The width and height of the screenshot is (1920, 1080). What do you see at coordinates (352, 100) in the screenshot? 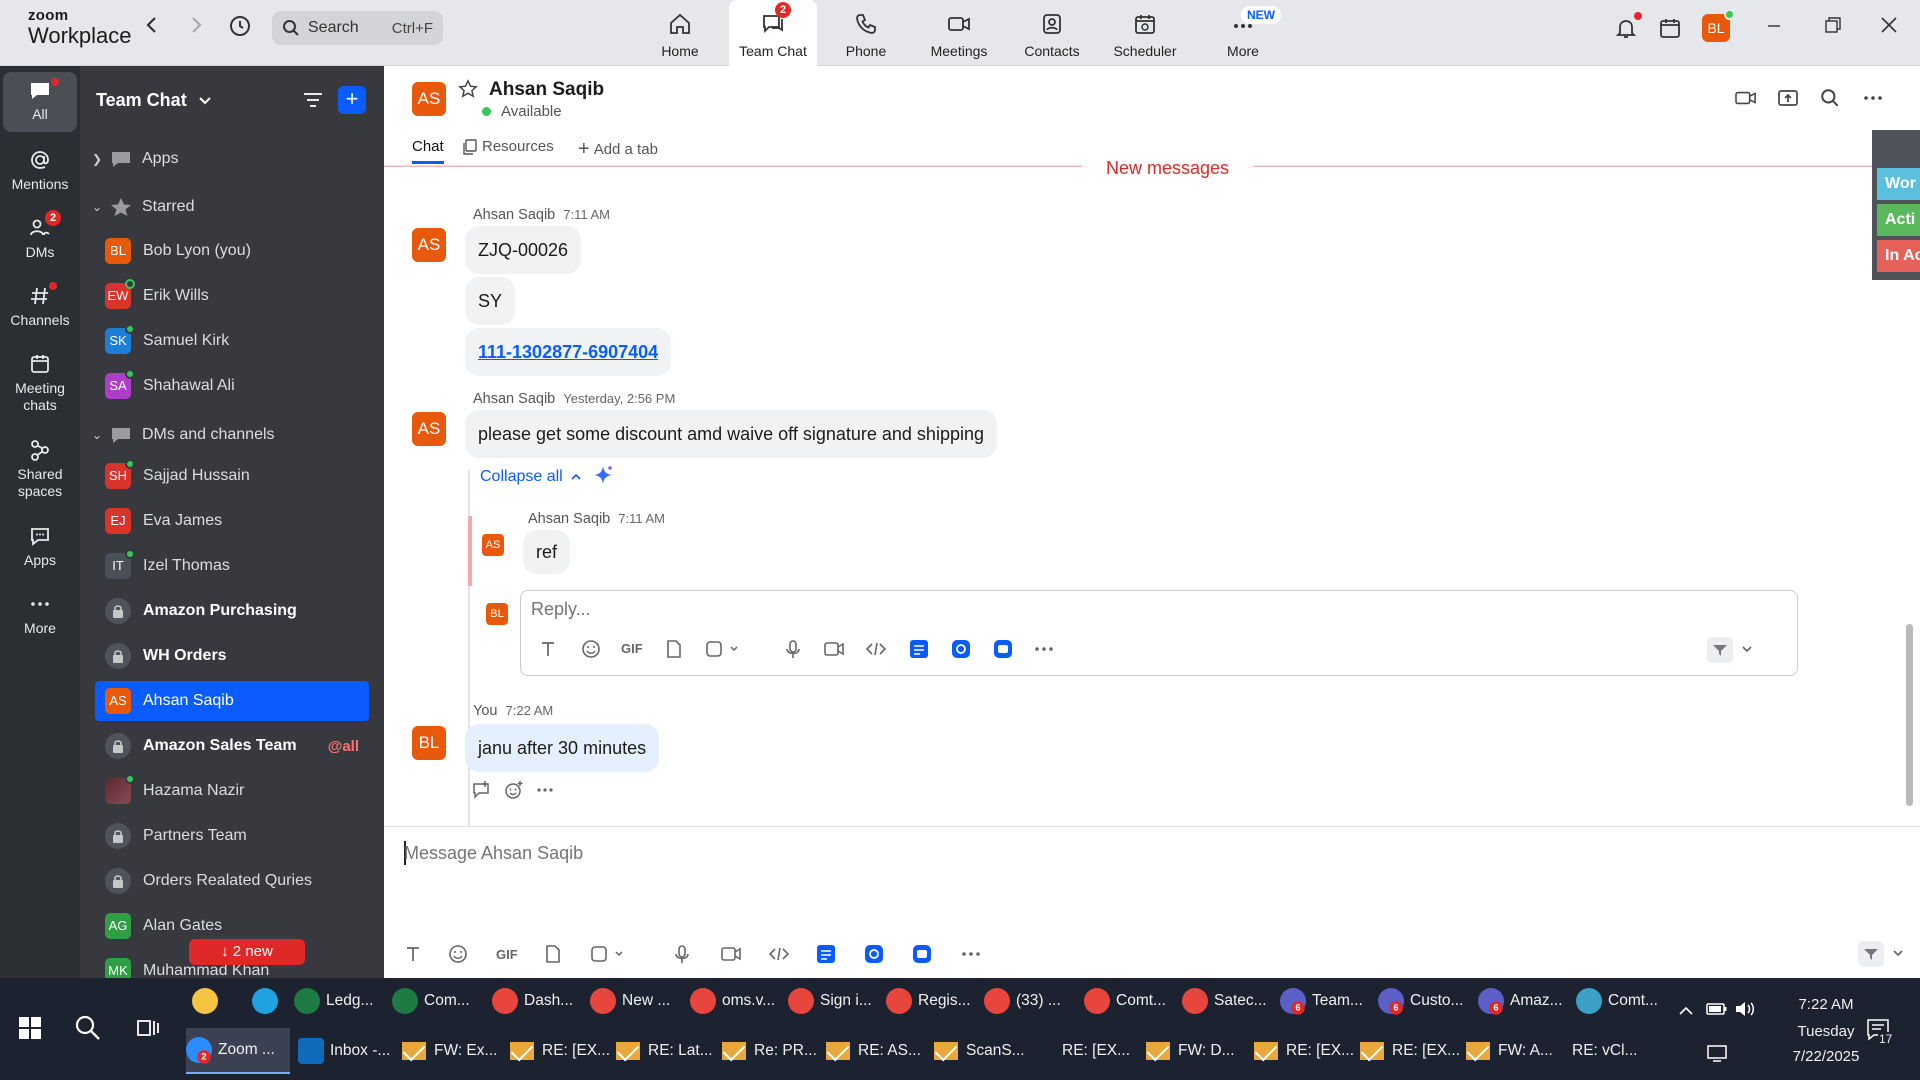
I see `new-chat-button: +` at bounding box center [352, 100].